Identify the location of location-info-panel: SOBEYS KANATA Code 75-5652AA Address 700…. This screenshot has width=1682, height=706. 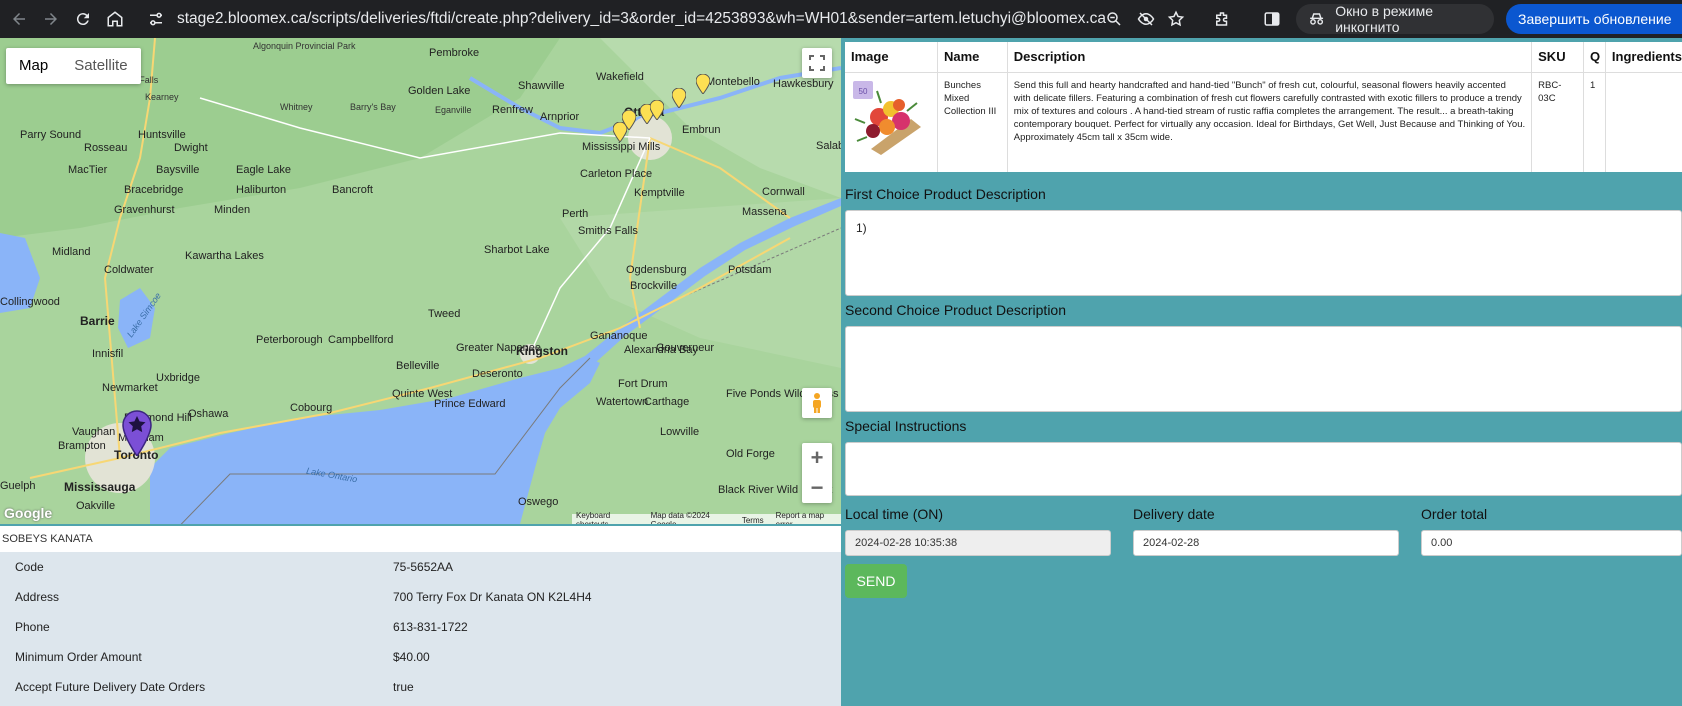
(420, 616).